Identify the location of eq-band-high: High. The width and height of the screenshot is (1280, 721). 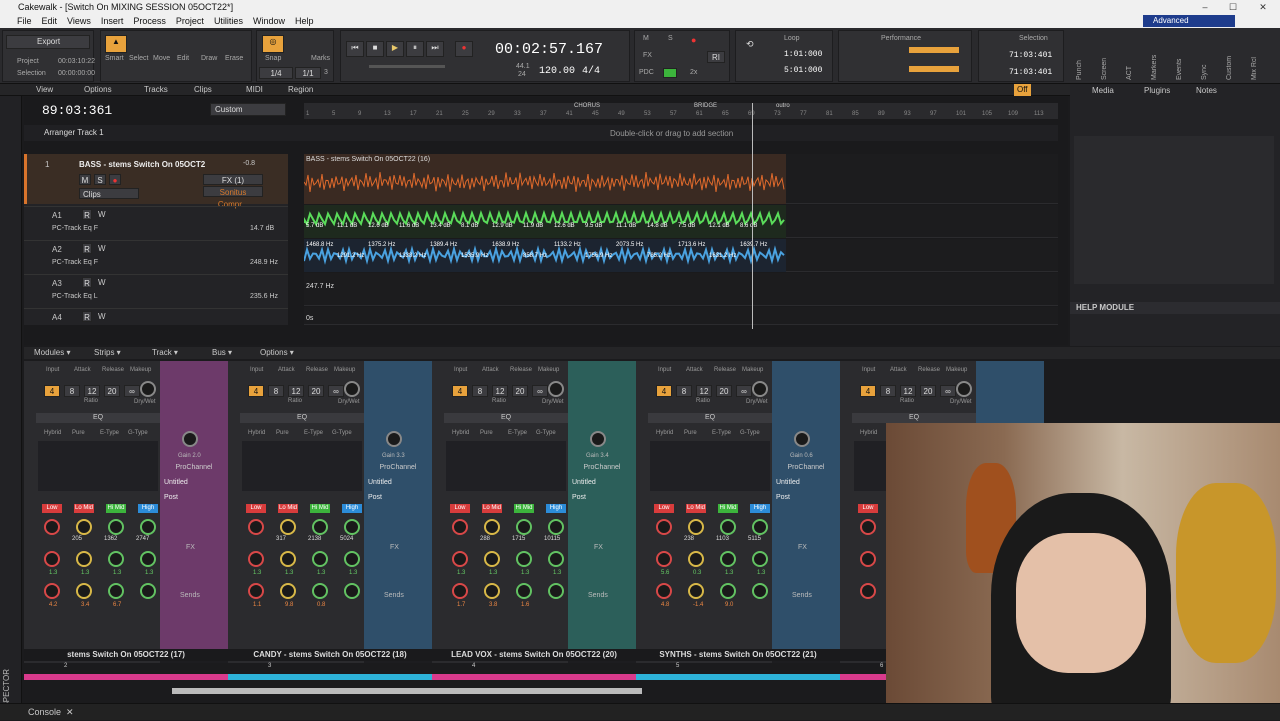
(556, 508).